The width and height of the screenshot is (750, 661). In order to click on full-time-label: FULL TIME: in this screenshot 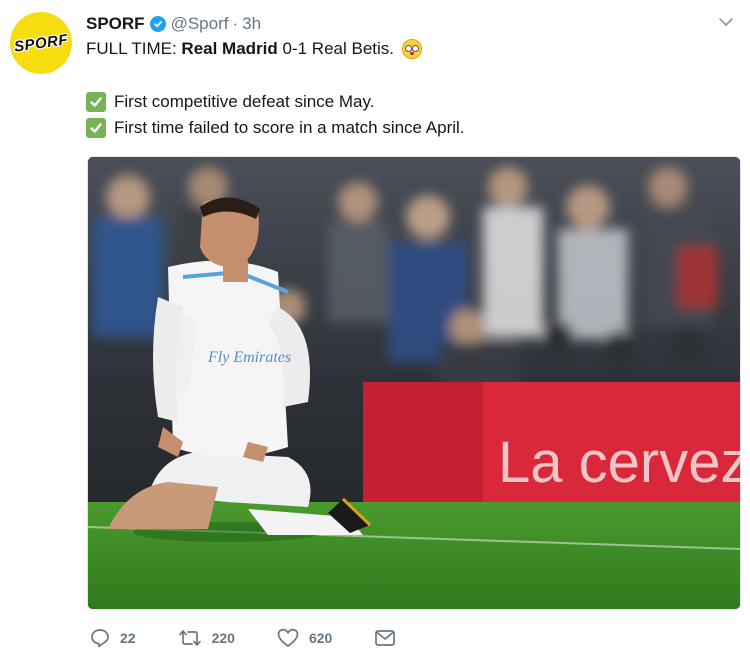, I will do `click(131, 48)`.